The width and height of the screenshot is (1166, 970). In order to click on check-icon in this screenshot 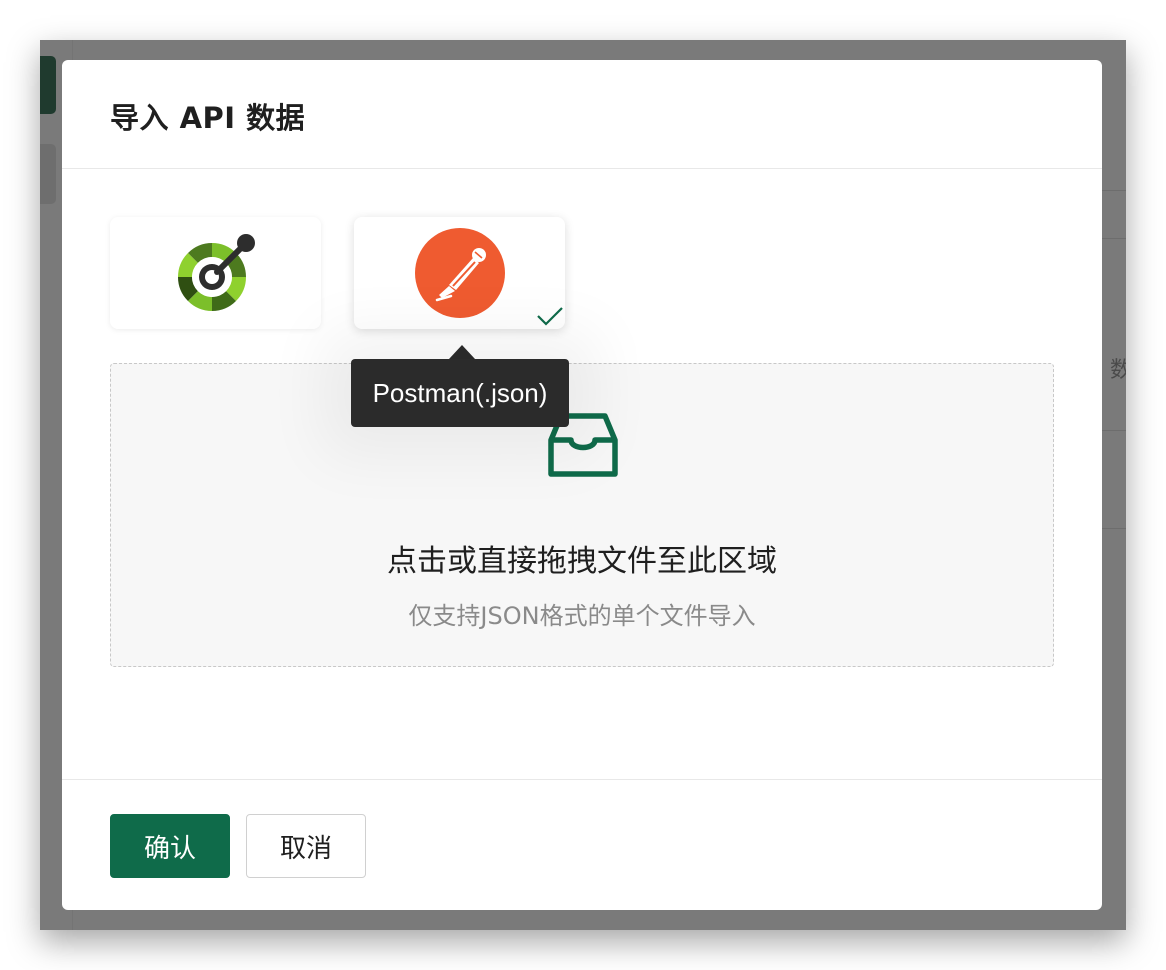, I will do `click(550, 316)`.